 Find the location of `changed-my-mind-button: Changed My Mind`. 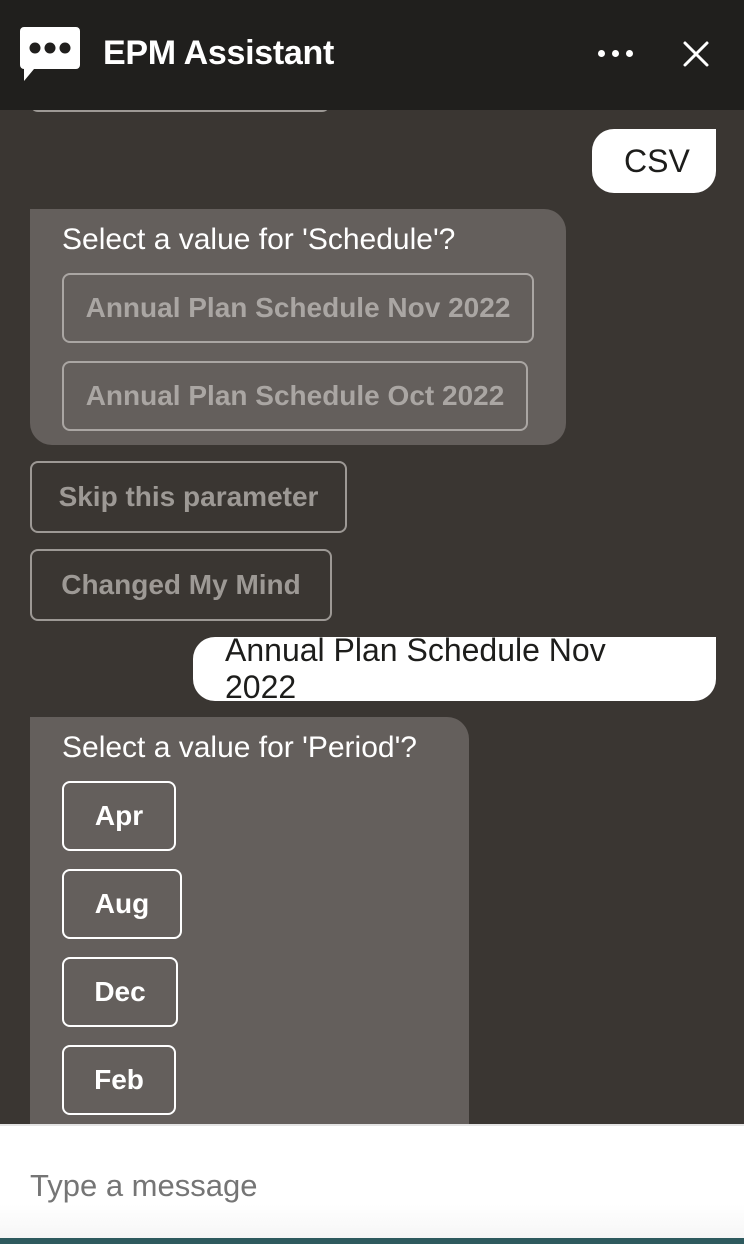

changed-my-mind-button: Changed My Mind is located at coordinates (181, 585).